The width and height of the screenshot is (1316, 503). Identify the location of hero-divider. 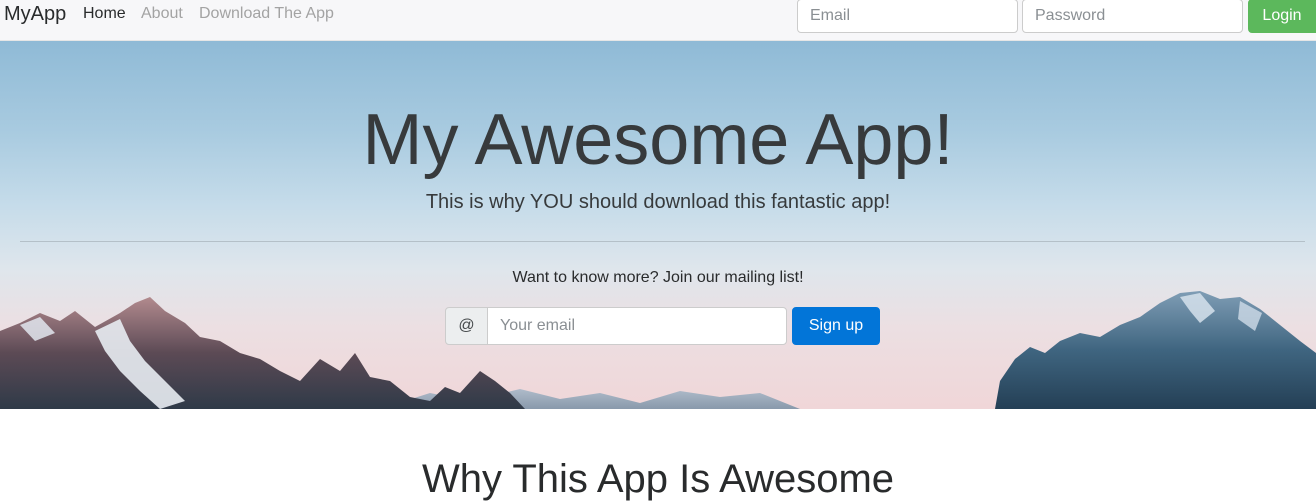
(662, 241).